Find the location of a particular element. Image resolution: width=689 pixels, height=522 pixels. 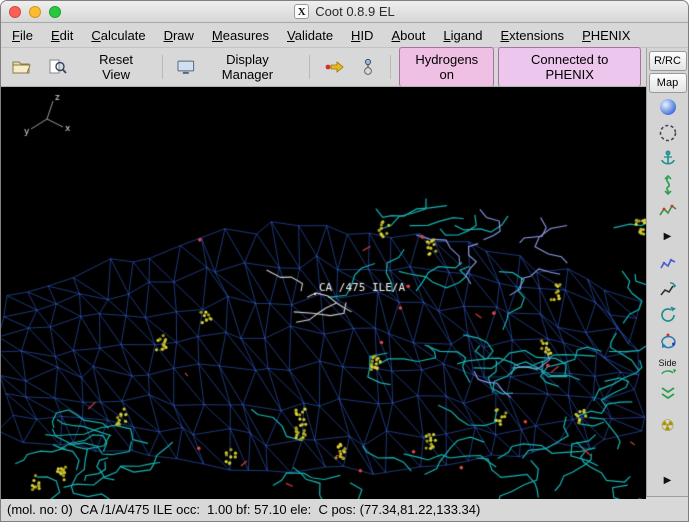

menu-validate: Validate is located at coordinates (310, 35).